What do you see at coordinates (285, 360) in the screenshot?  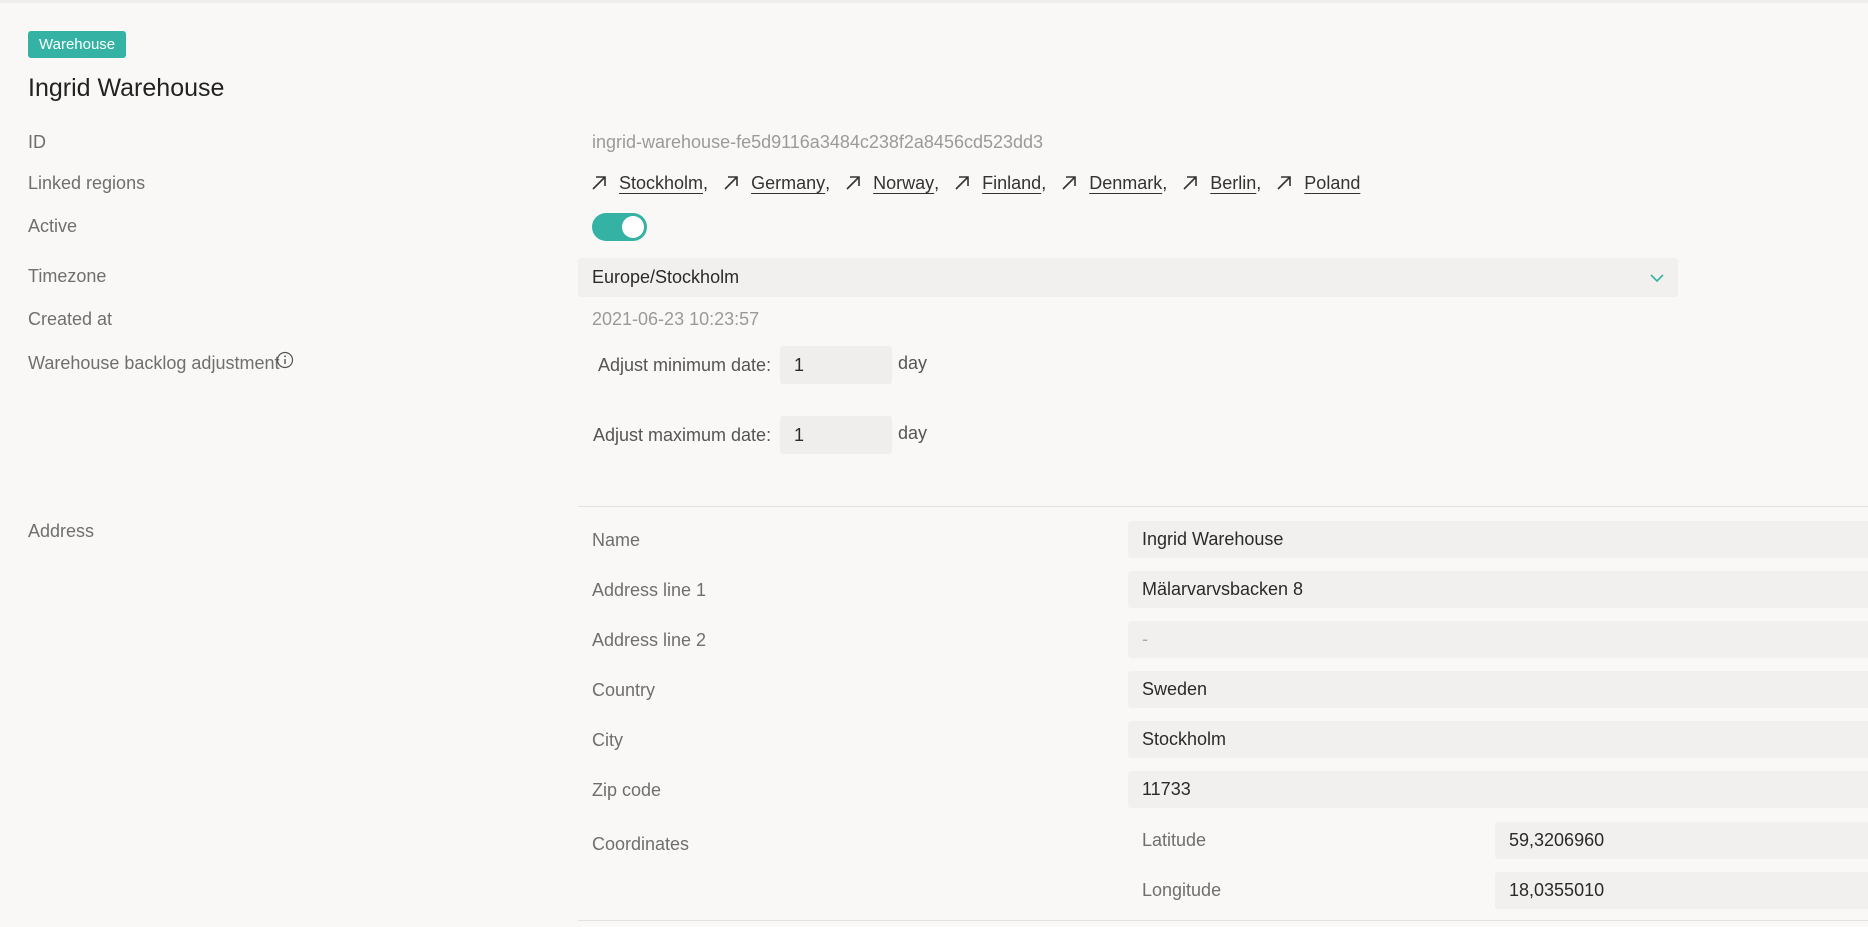 I see `info-icon` at bounding box center [285, 360].